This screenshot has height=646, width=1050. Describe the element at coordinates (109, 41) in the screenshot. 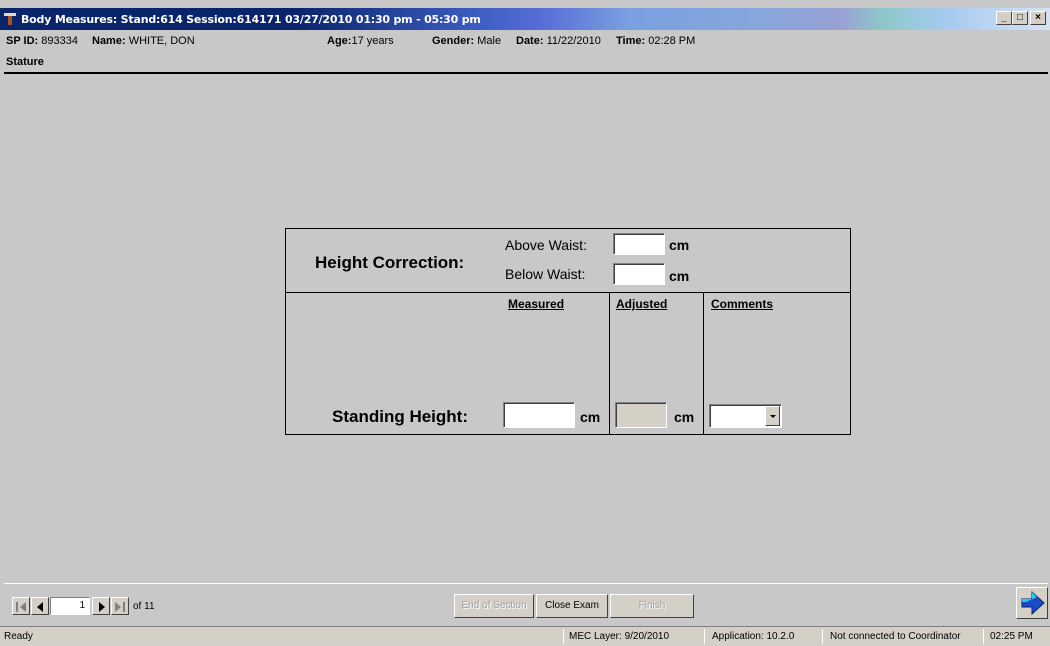

I see `name-label: Name:` at that location.